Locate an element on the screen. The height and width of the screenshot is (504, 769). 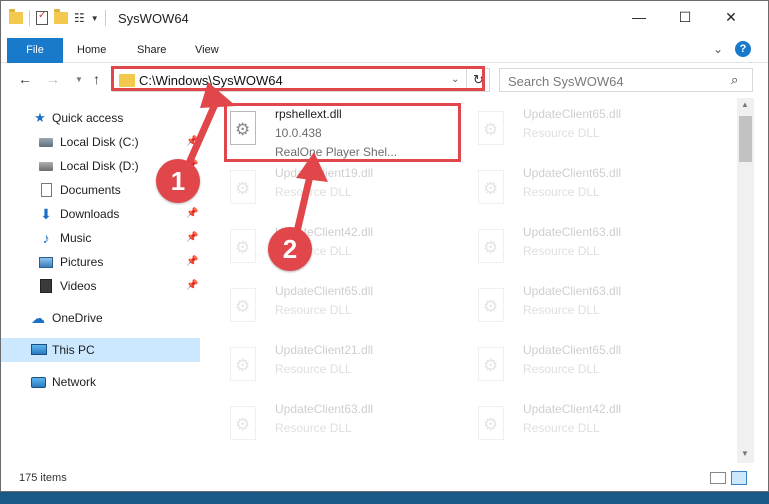
file-tile: ⚙ UpdateClient21.dll Resource DLL is located at coordinates (339, 365).